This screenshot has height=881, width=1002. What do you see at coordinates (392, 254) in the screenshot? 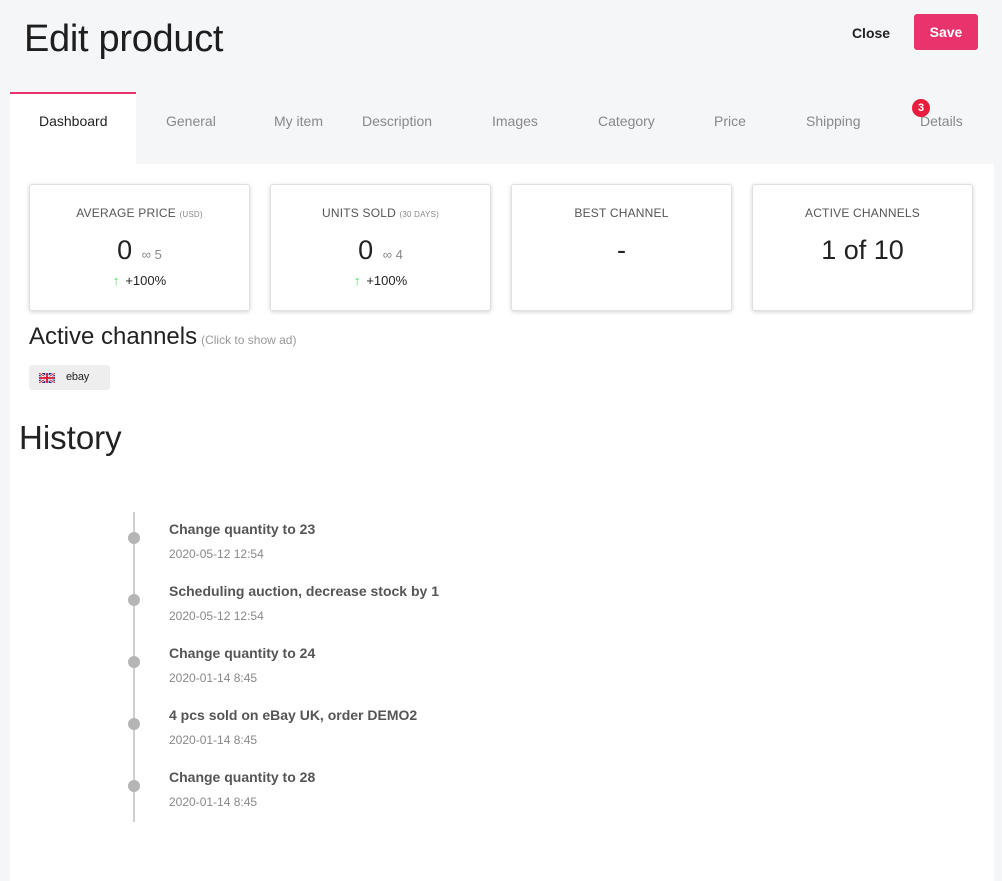
I see `card-value-sub: ∞ 4` at bounding box center [392, 254].